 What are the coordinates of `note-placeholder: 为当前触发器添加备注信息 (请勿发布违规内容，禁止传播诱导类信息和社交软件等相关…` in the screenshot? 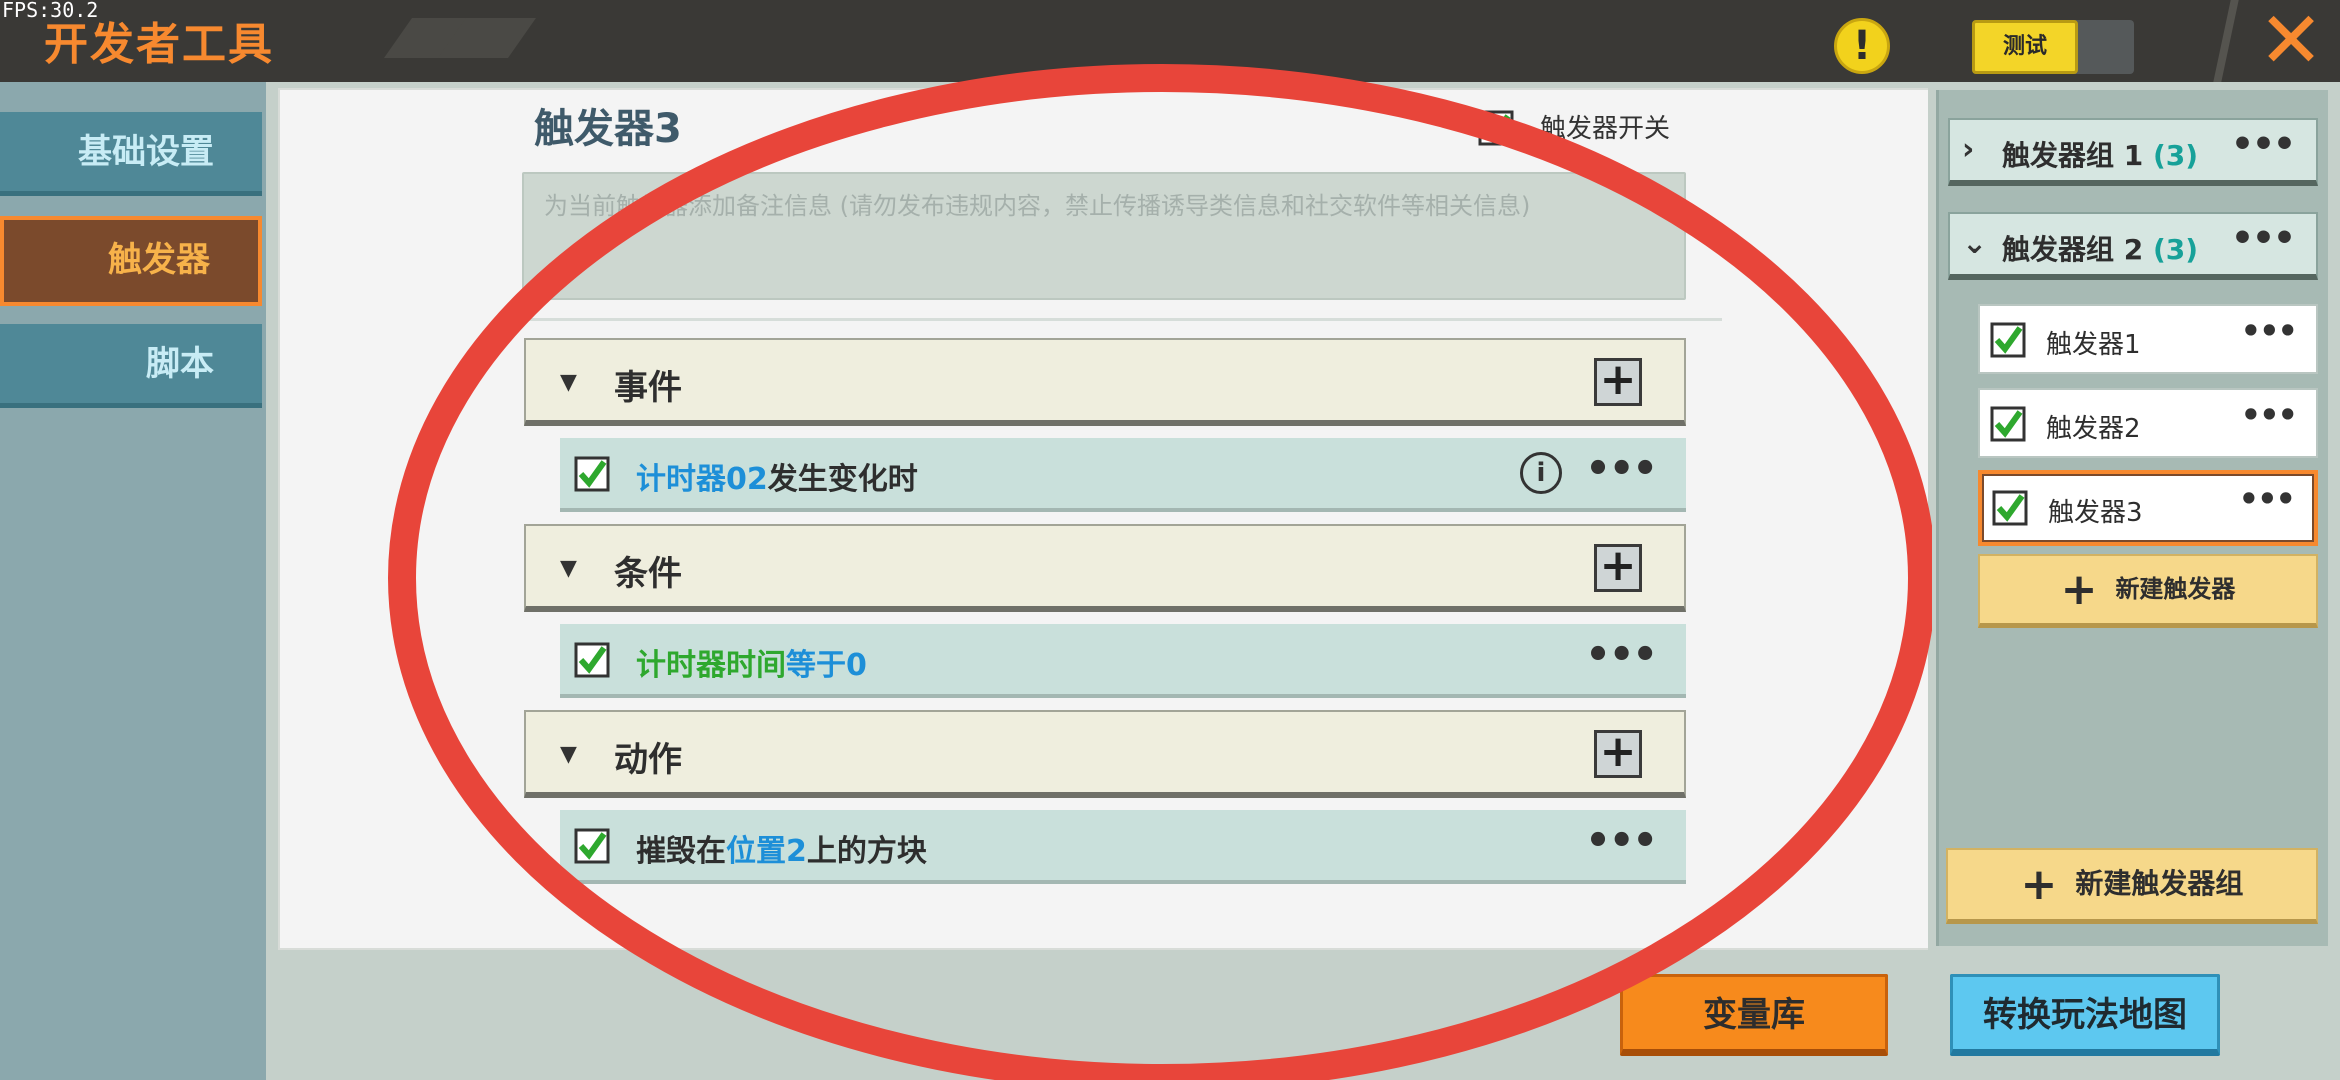 It's located at (1037, 206).